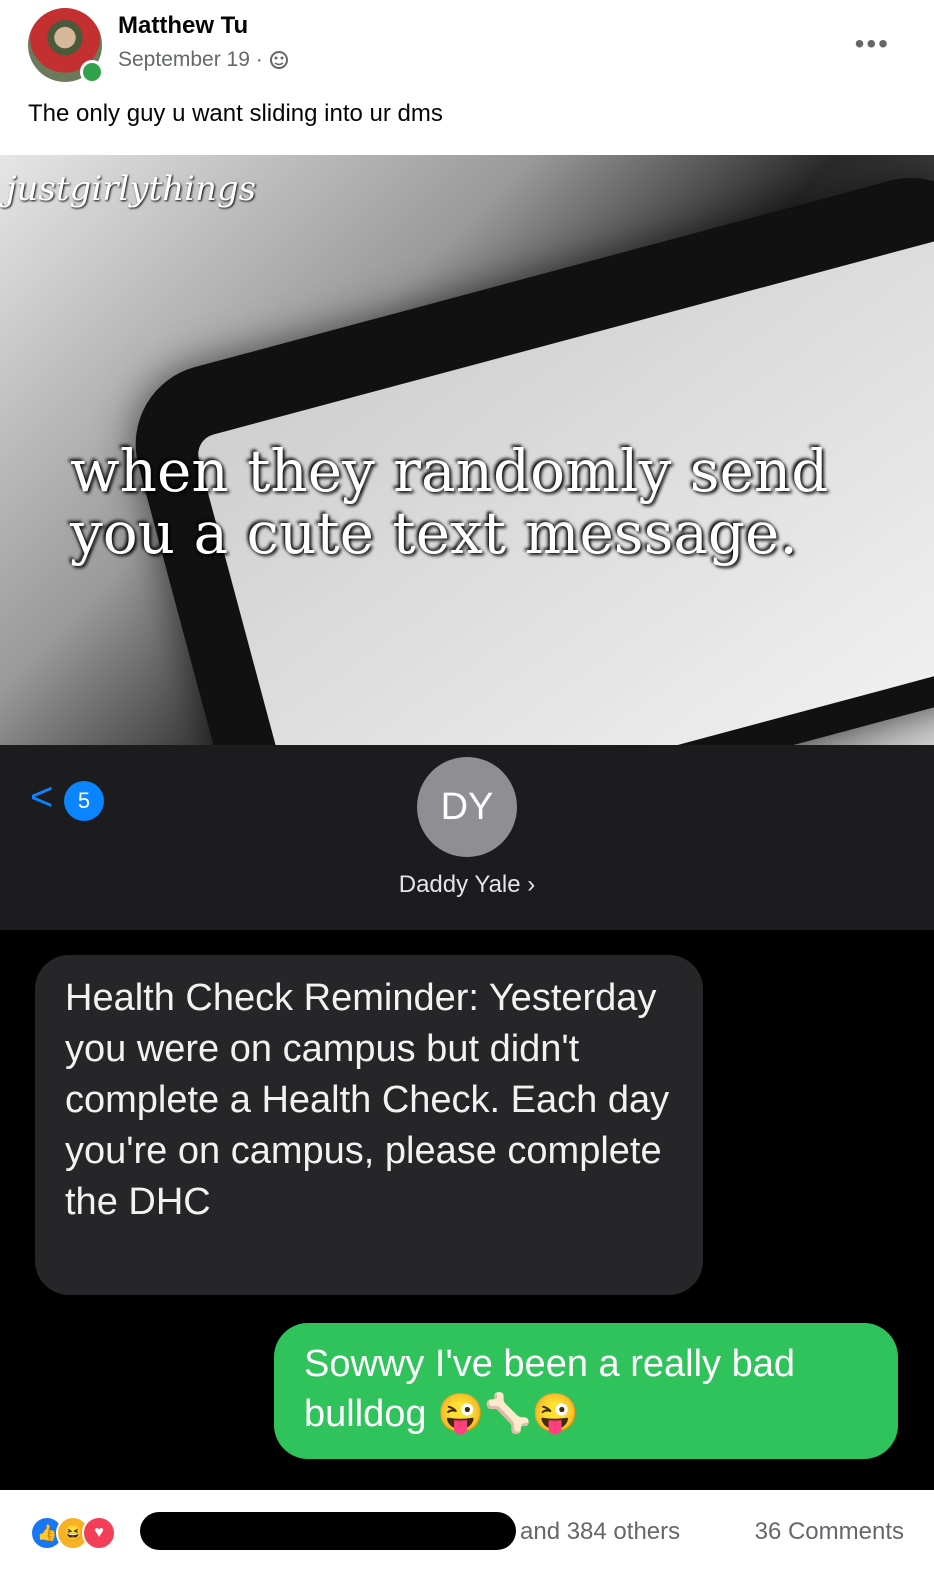 The image size is (934, 1570). I want to click on meme-brand: justgirlythings, so click(131, 189).